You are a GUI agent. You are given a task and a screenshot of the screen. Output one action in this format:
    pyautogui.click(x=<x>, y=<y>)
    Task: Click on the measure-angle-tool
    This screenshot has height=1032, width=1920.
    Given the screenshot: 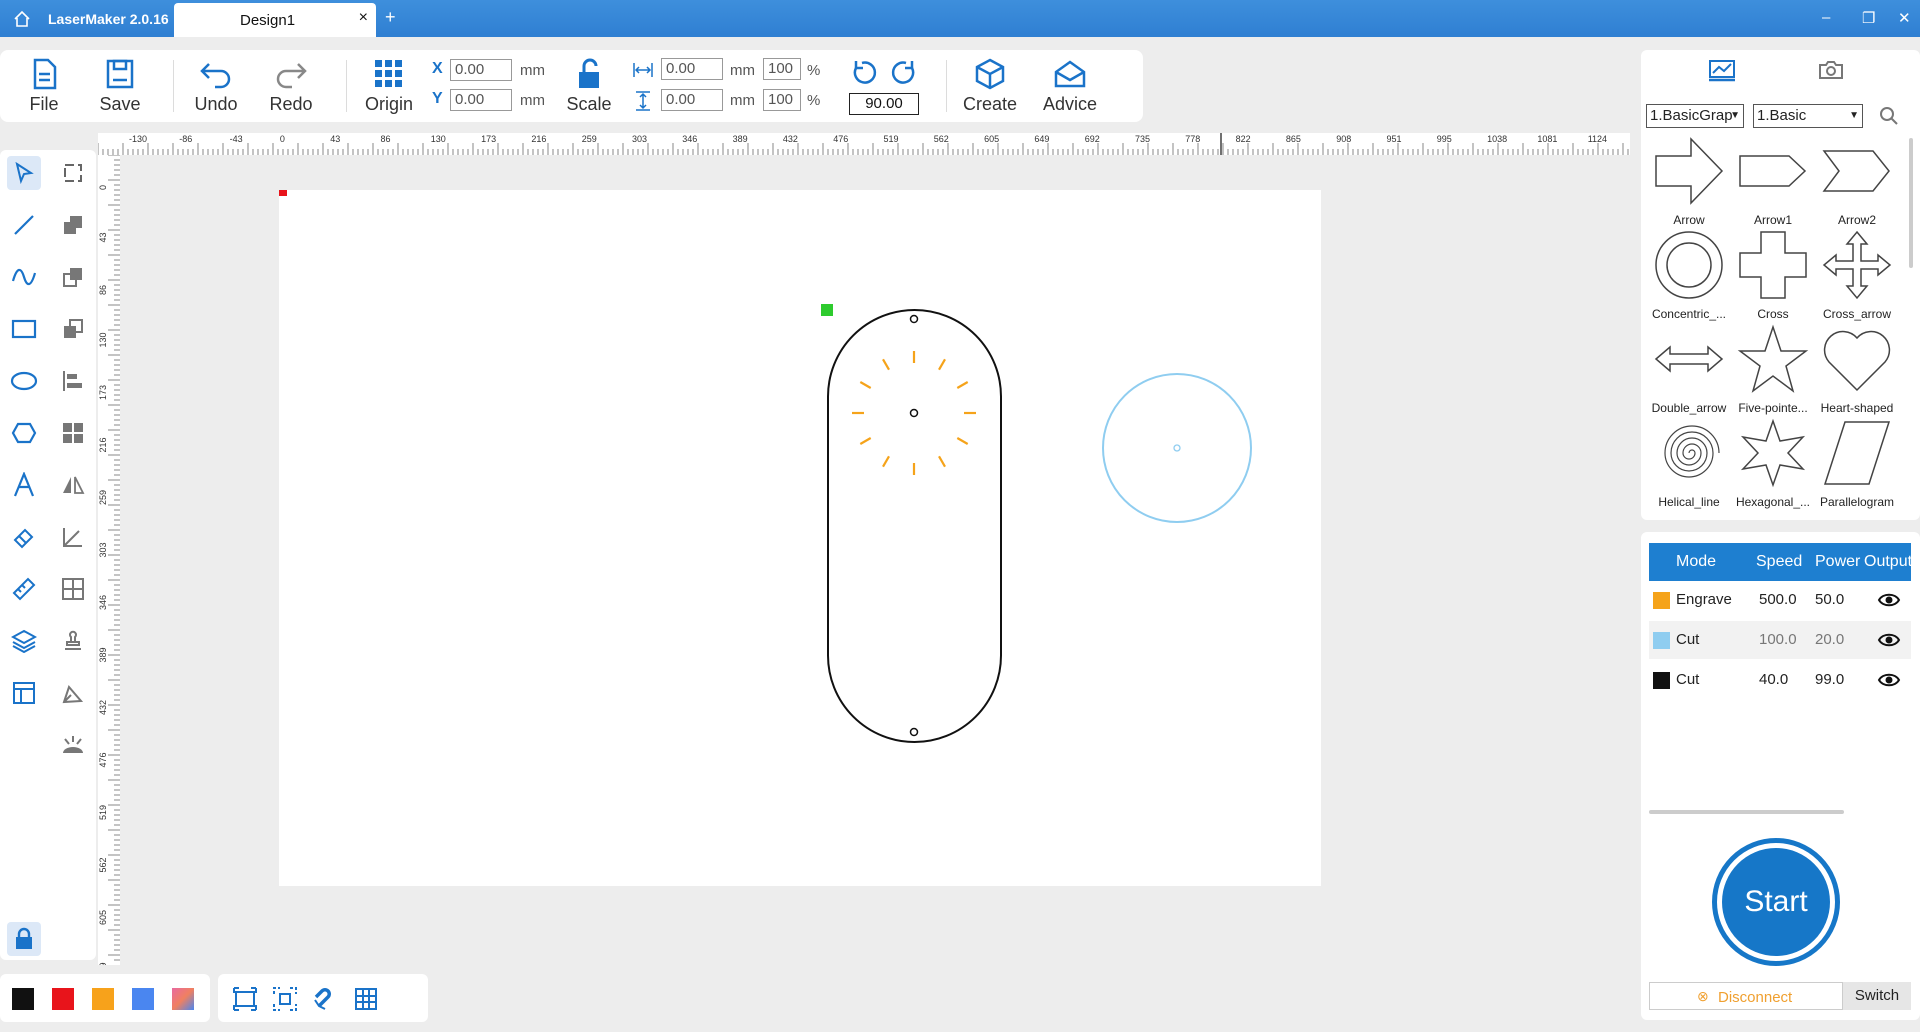 What is the action you would take?
    pyautogui.click(x=73, y=537)
    